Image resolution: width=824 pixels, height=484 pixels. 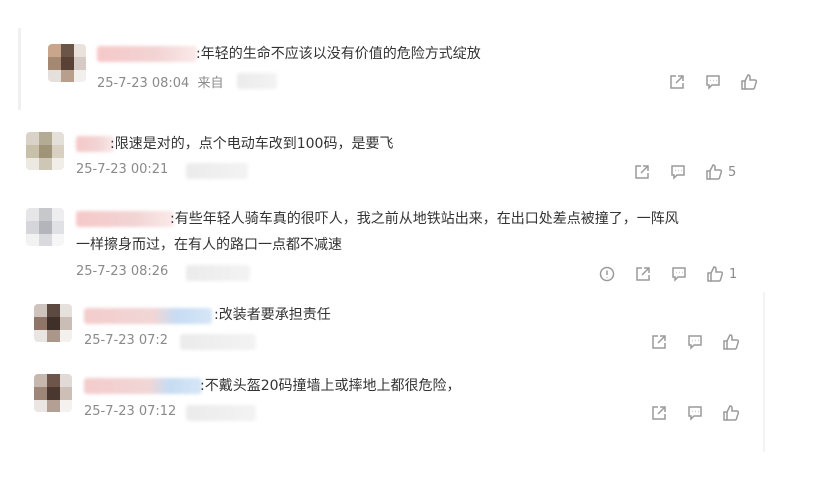 I want to click on comment-time: 25-7-23 08:04, so click(x=143, y=83).